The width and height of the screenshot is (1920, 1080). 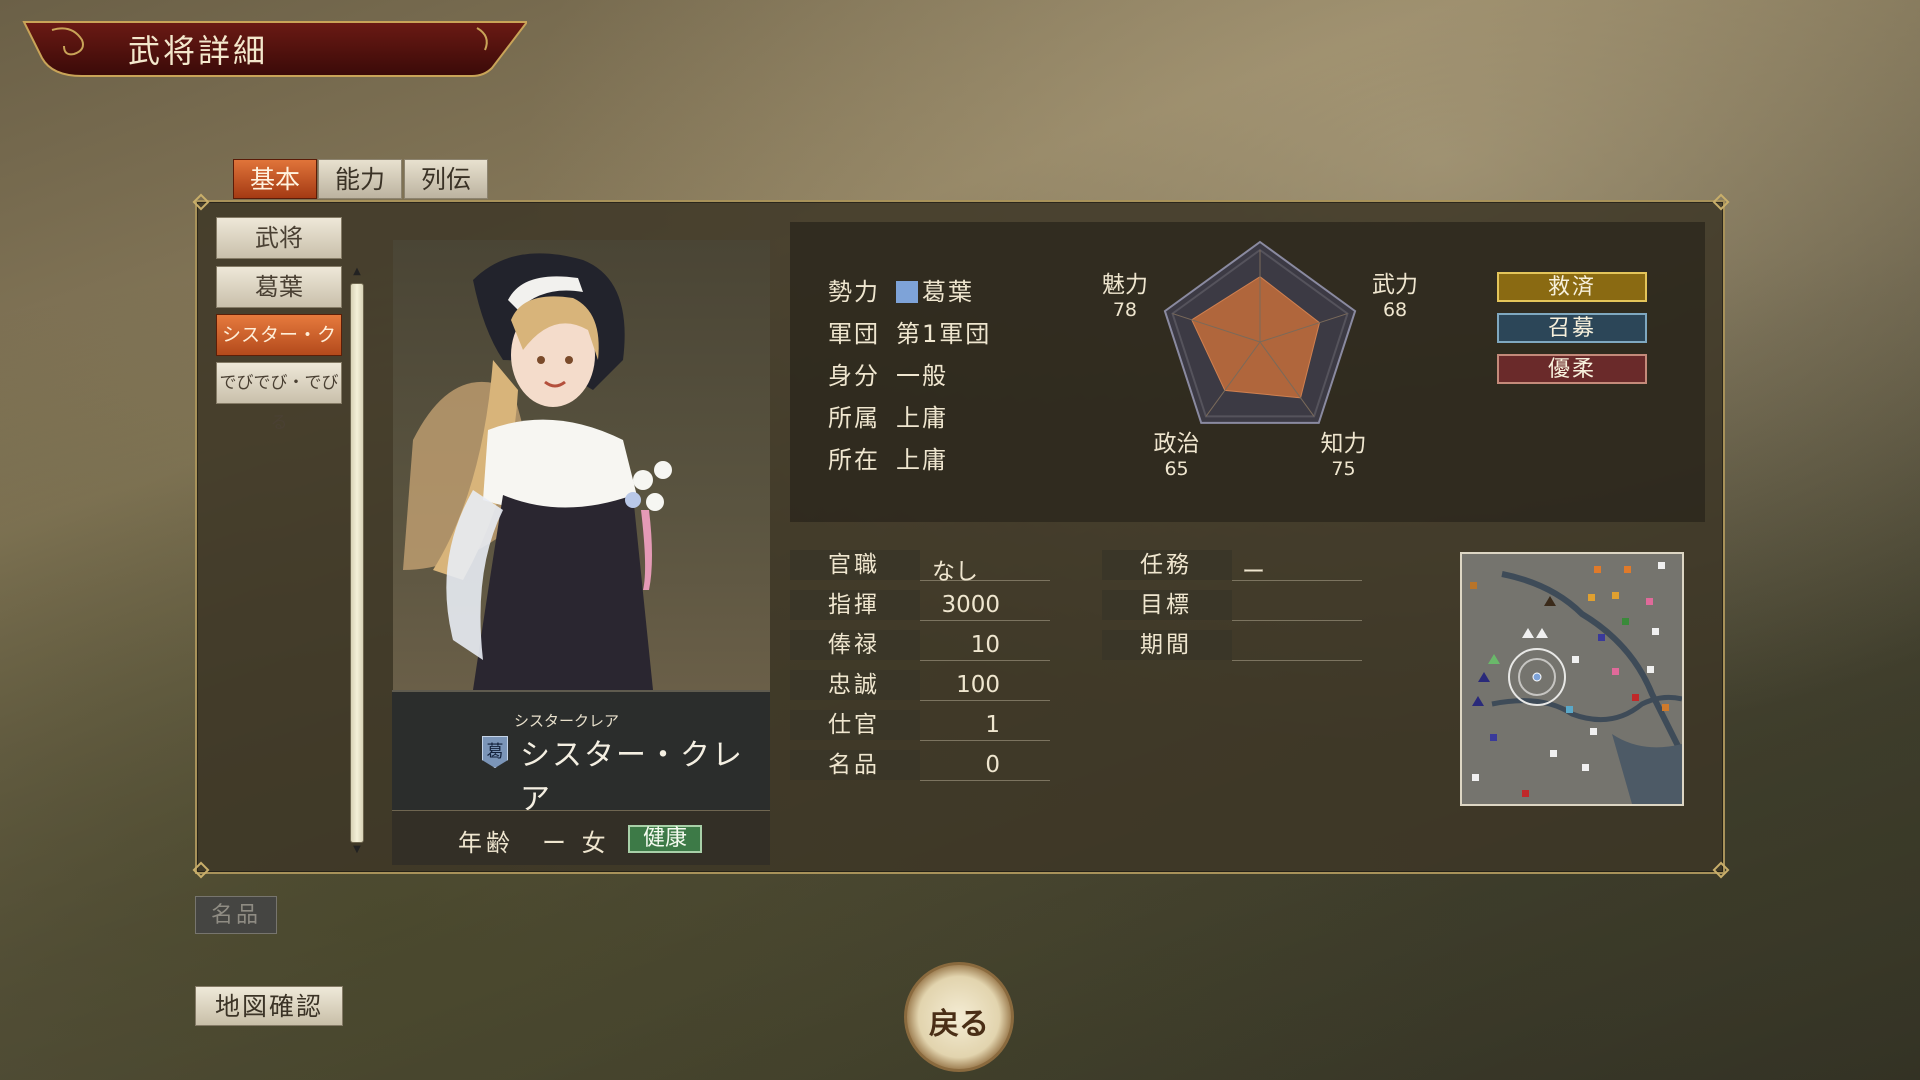 What do you see at coordinates (357, 563) in the screenshot?
I see `scrollbar` at bounding box center [357, 563].